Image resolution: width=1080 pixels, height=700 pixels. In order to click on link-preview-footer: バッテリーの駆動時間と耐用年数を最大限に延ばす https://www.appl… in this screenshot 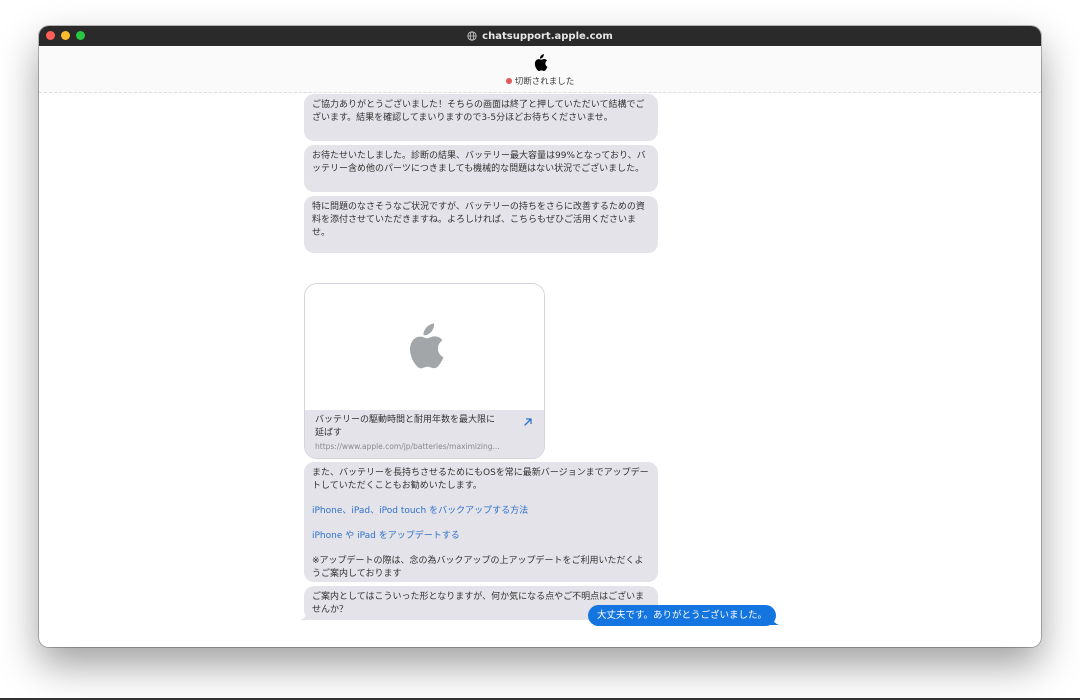, I will do `click(424, 434)`.